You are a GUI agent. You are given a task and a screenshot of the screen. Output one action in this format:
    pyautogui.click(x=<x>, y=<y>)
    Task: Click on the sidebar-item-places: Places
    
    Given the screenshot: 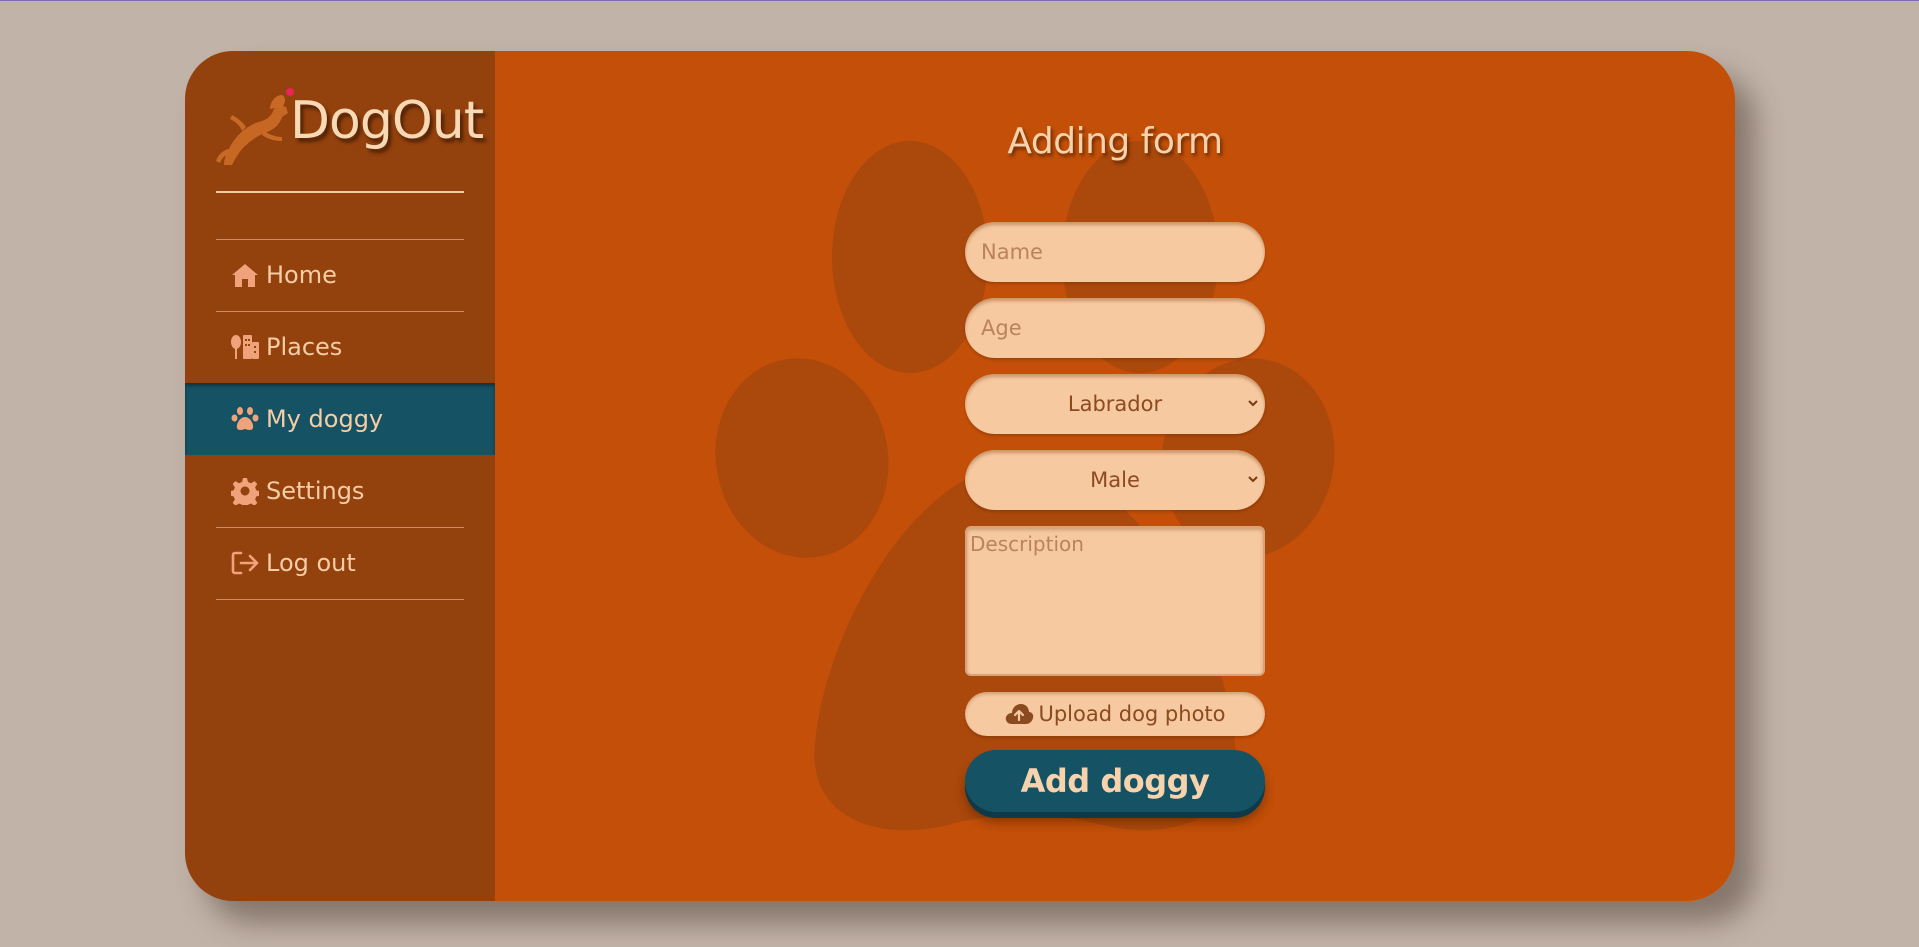 What is the action you would take?
    pyautogui.click(x=340, y=347)
    